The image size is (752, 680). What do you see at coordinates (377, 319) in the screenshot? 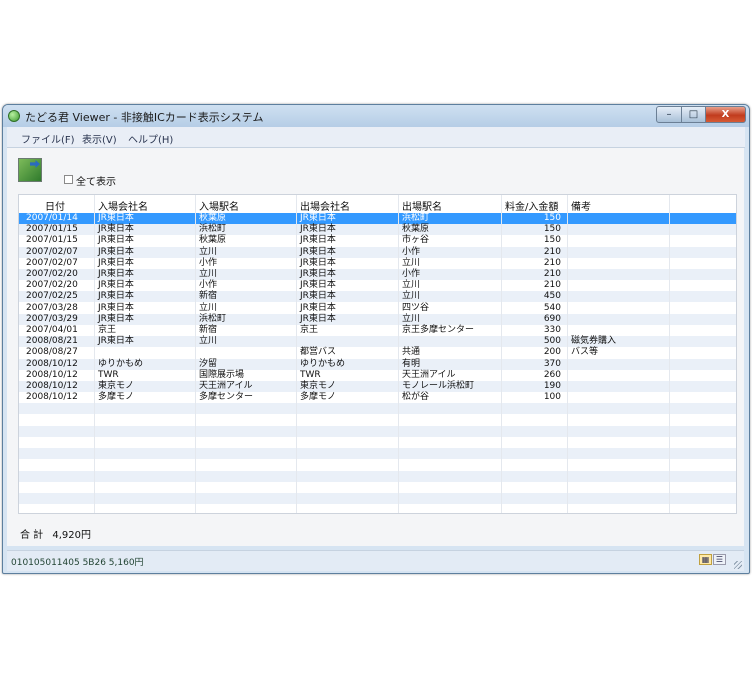
I see `table-row: 2007/03/29 JR東日本 浜松町 JR東日本 立川 690` at bounding box center [377, 319].